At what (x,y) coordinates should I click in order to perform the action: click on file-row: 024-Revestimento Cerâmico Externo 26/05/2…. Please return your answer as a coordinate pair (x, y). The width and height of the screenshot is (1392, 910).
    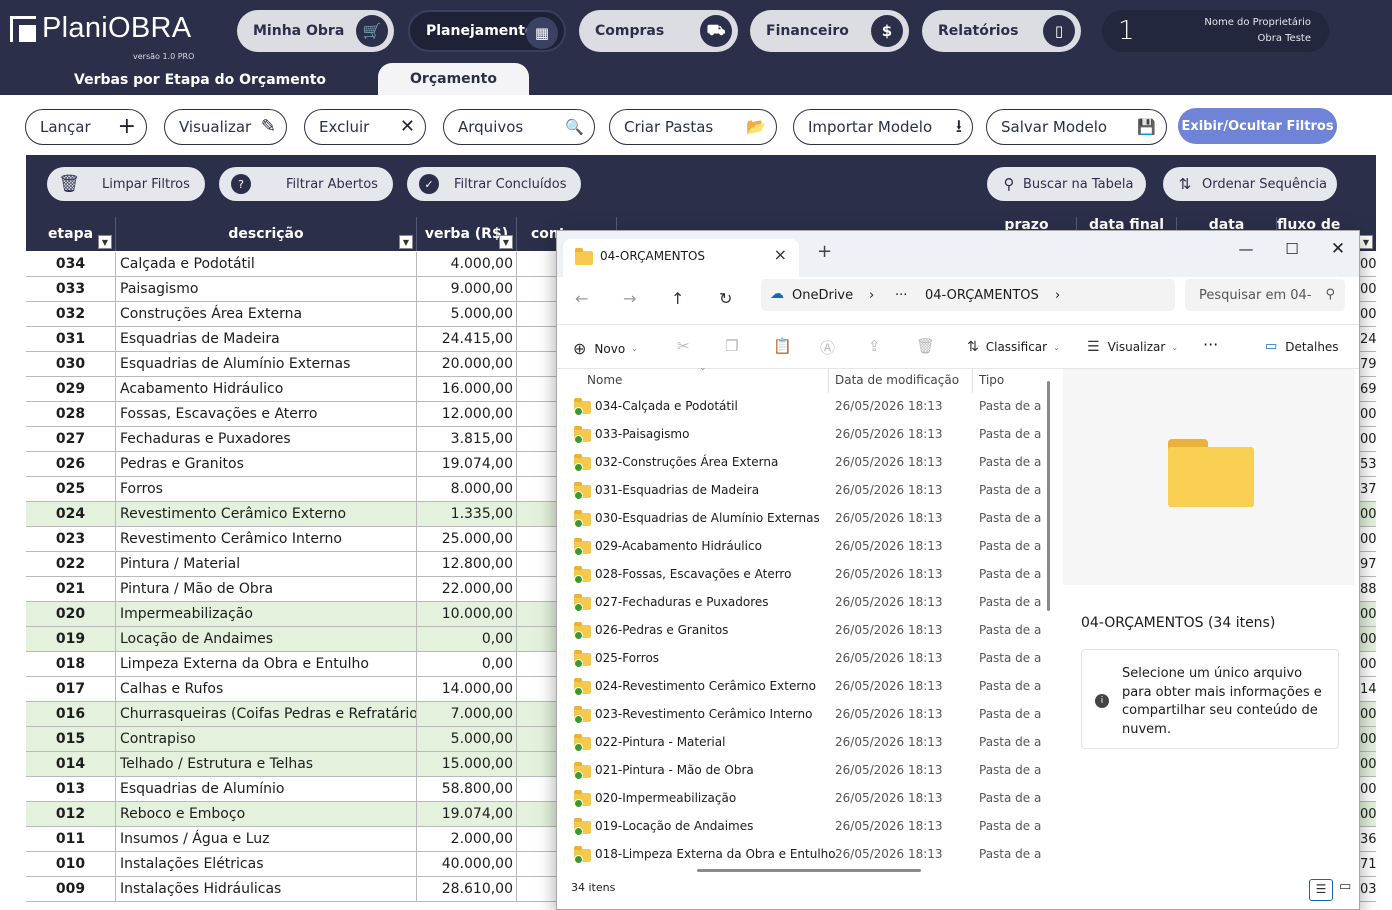
    Looking at the image, I should click on (800, 687).